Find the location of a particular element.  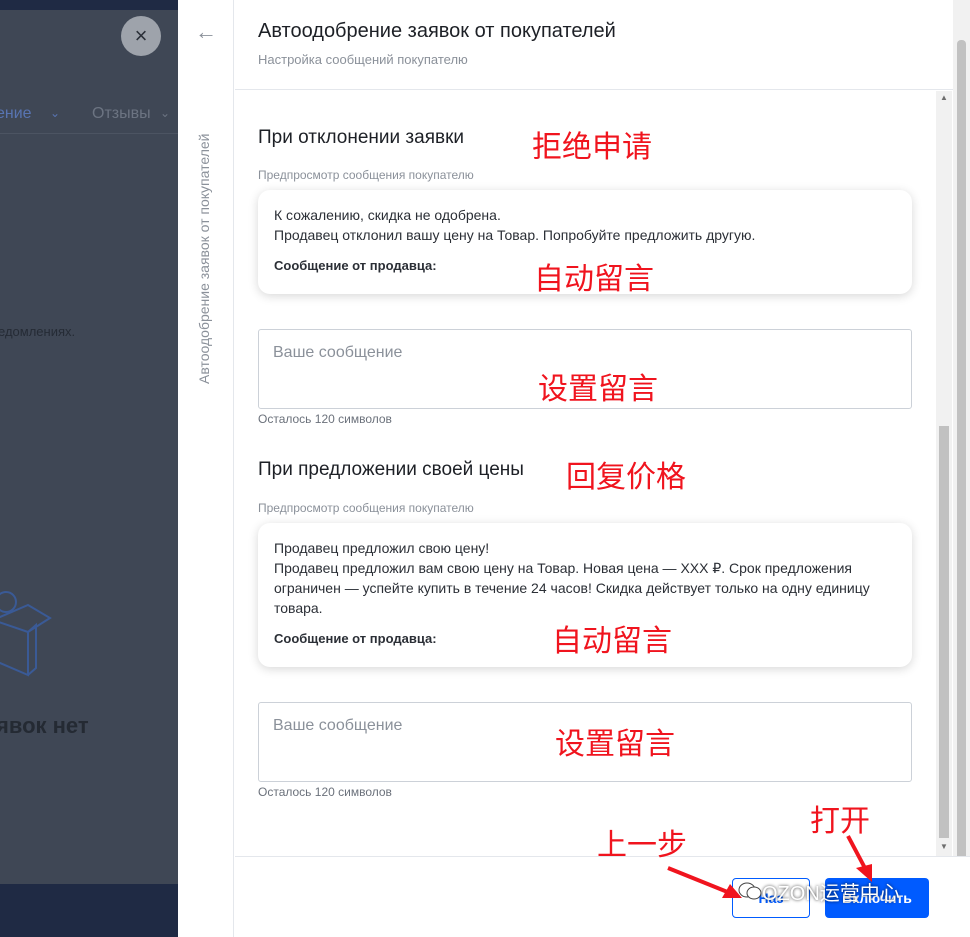

scroll-up-icon: ▲ is located at coordinates (944, 99).